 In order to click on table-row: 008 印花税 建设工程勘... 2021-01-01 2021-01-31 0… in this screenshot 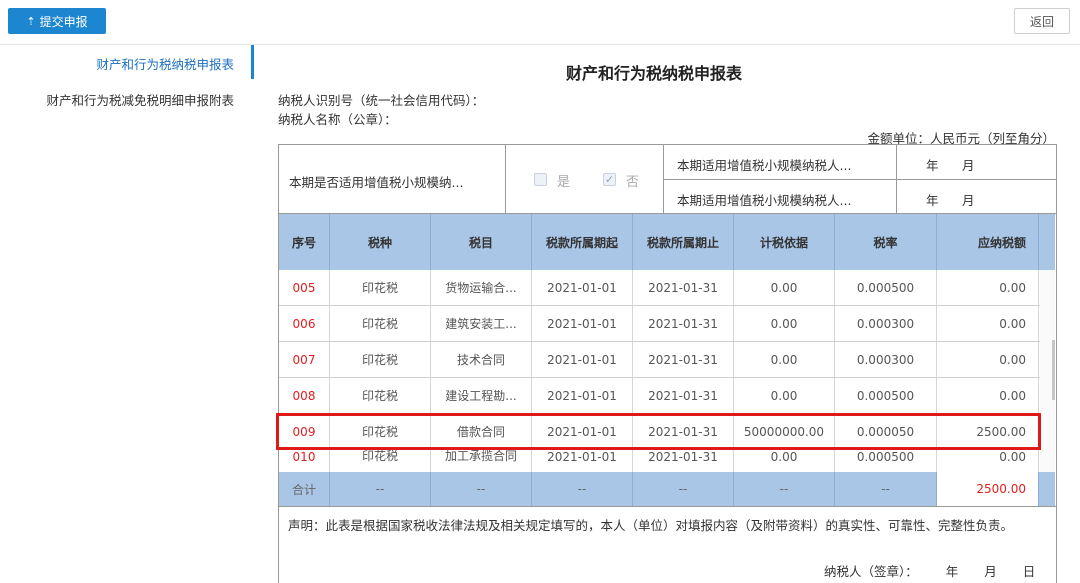, I will do `click(667, 396)`.